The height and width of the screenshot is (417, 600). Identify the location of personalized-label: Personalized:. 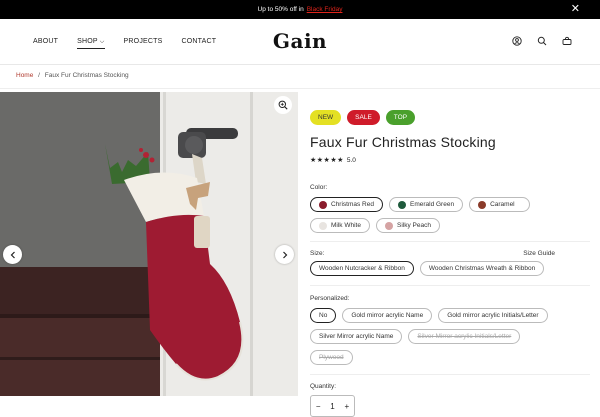
(330, 298).